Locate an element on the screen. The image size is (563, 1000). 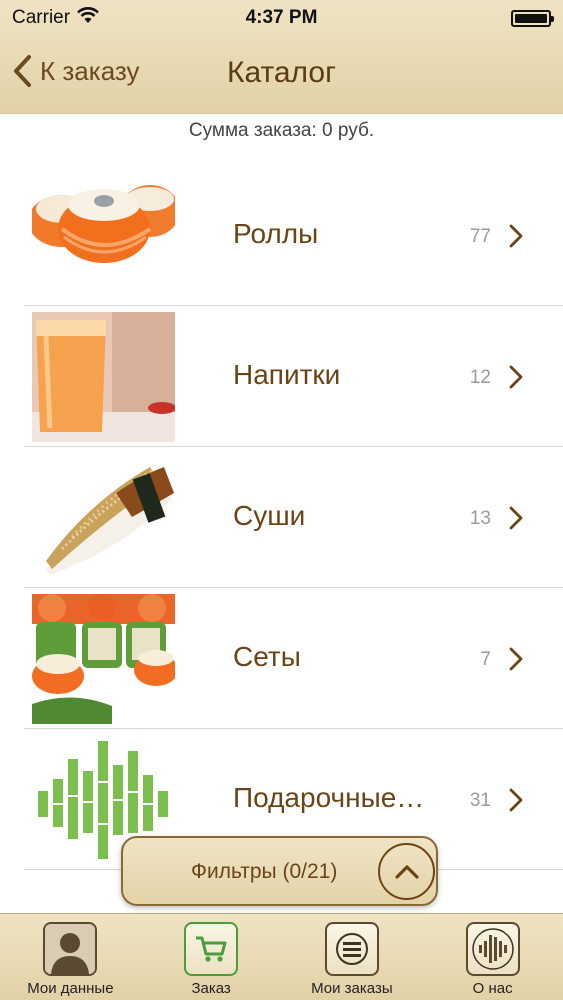
status-left: Carrier is located at coordinates (56, 18).